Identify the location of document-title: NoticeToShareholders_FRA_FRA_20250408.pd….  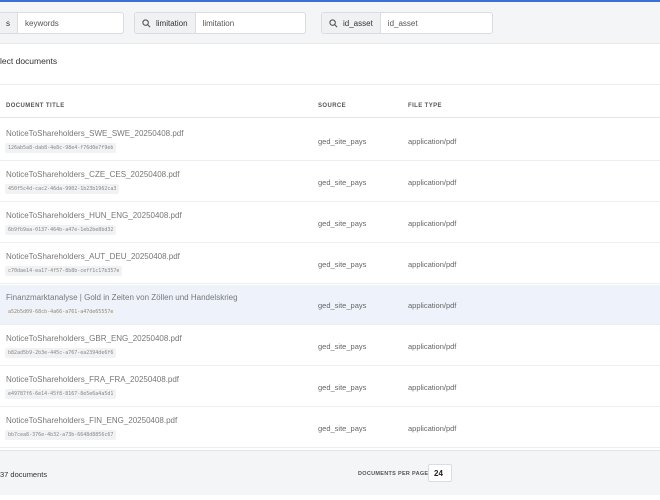
(92, 379).